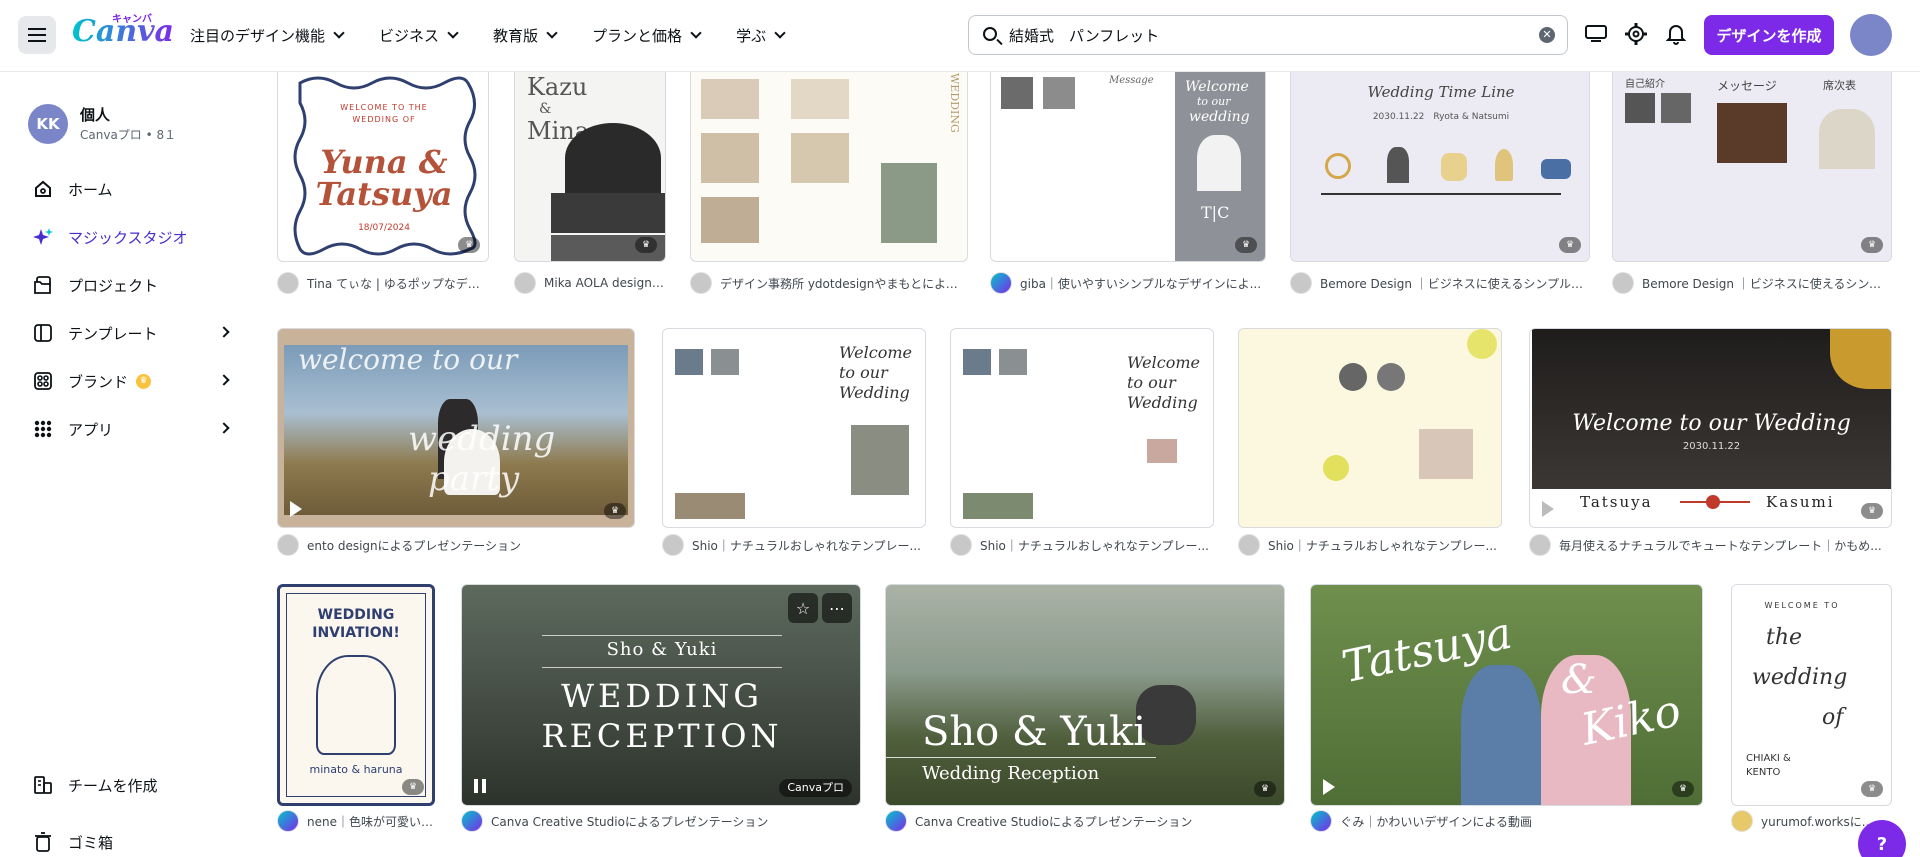 This screenshot has height=857, width=1920. Describe the element at coordinates (224, 428) in the screenshot. I see `chevron-right-icon` at that location.